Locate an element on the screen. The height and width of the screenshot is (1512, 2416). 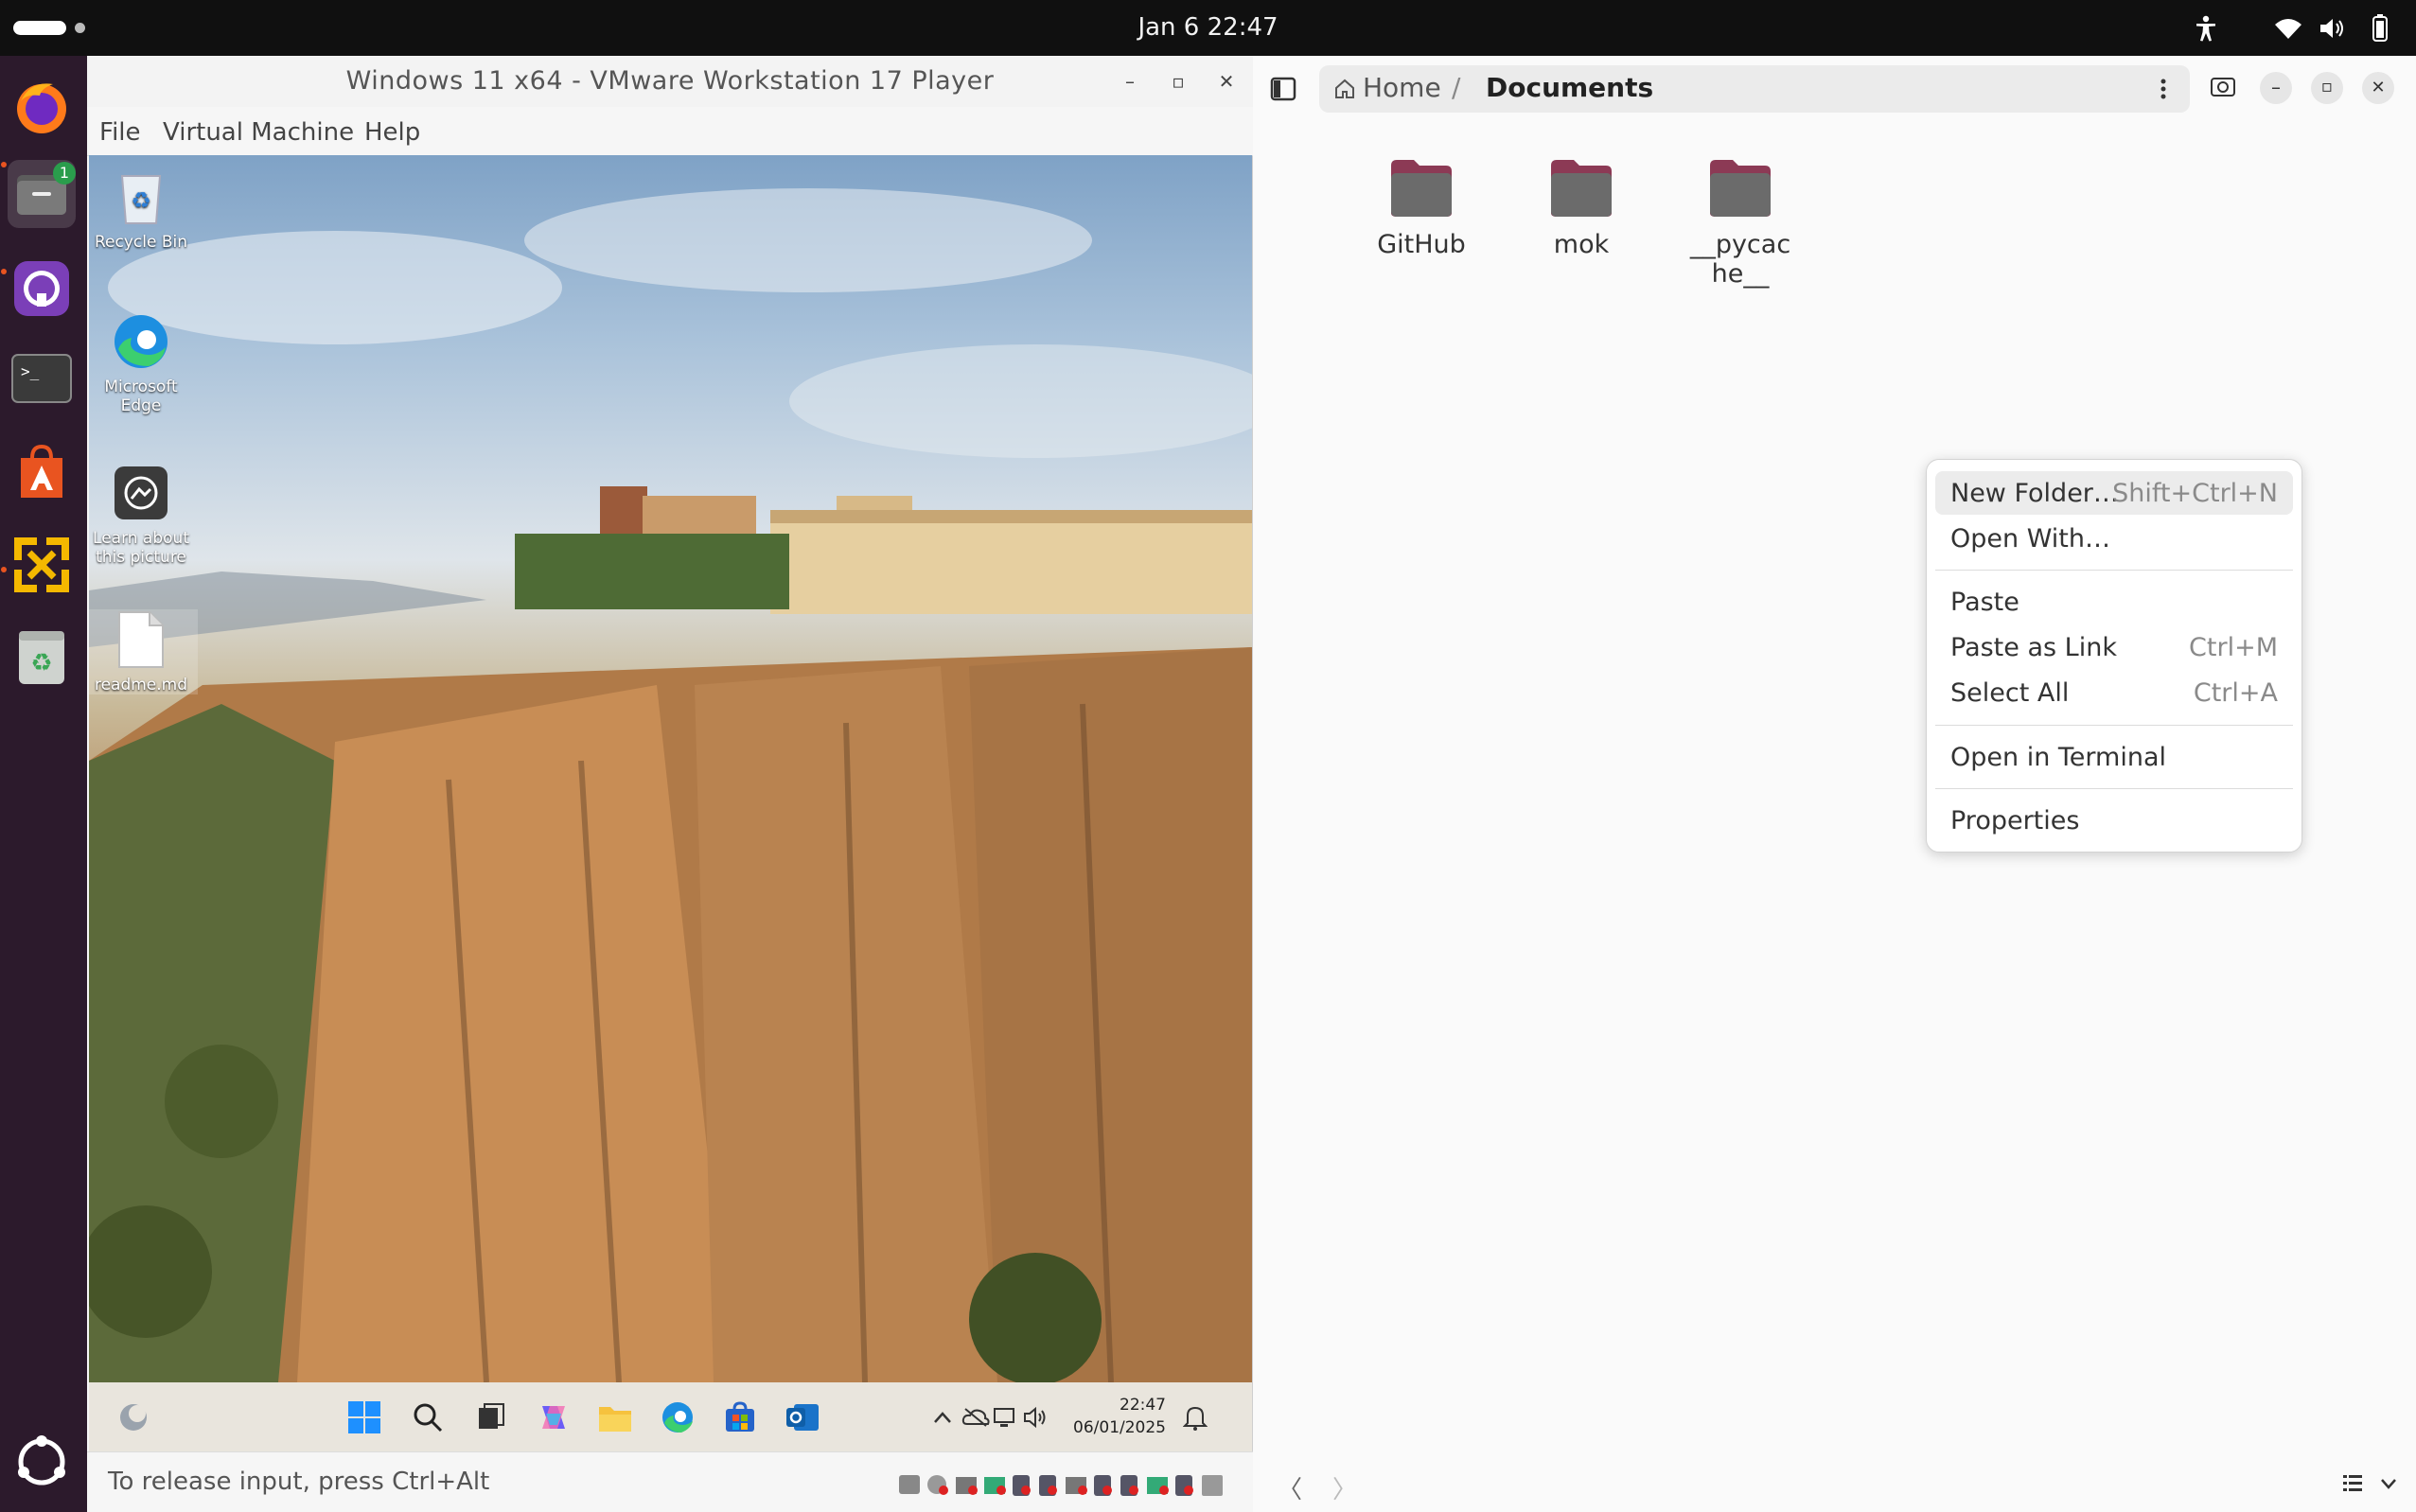
path-bar: Home / Documents is located at coordinates (1754, 89).